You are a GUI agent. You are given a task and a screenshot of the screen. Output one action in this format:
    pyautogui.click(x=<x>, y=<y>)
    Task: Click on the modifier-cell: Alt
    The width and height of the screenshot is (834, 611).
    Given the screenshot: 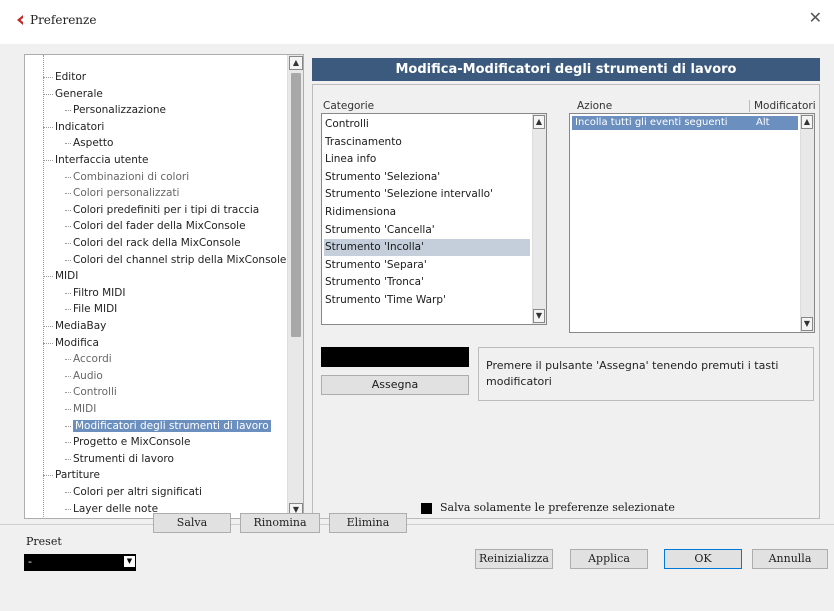 What is the action you would take?
    pyautogui.click(x=763, y=122)
    